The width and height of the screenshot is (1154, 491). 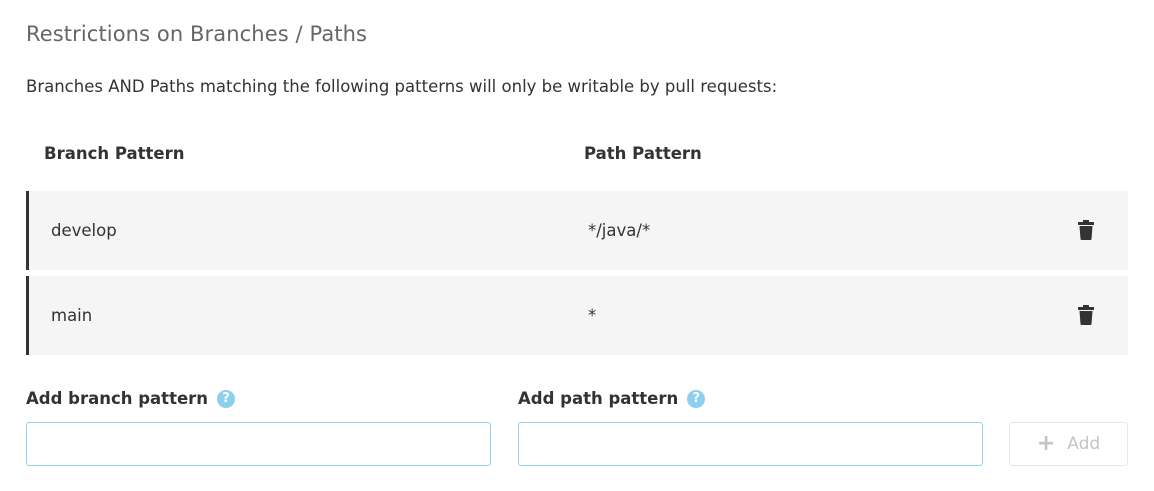 What do you see at coordinates (592, 315) in the screenshot?
I see `path-pattern-value: *` at bounding box center [592, 315].